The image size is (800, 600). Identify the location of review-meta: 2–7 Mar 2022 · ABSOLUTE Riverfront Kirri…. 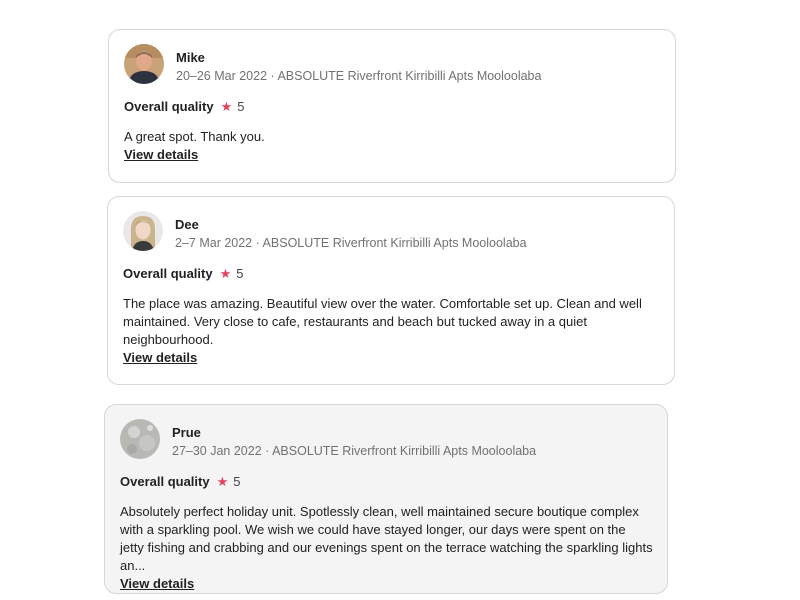
(351, 243).